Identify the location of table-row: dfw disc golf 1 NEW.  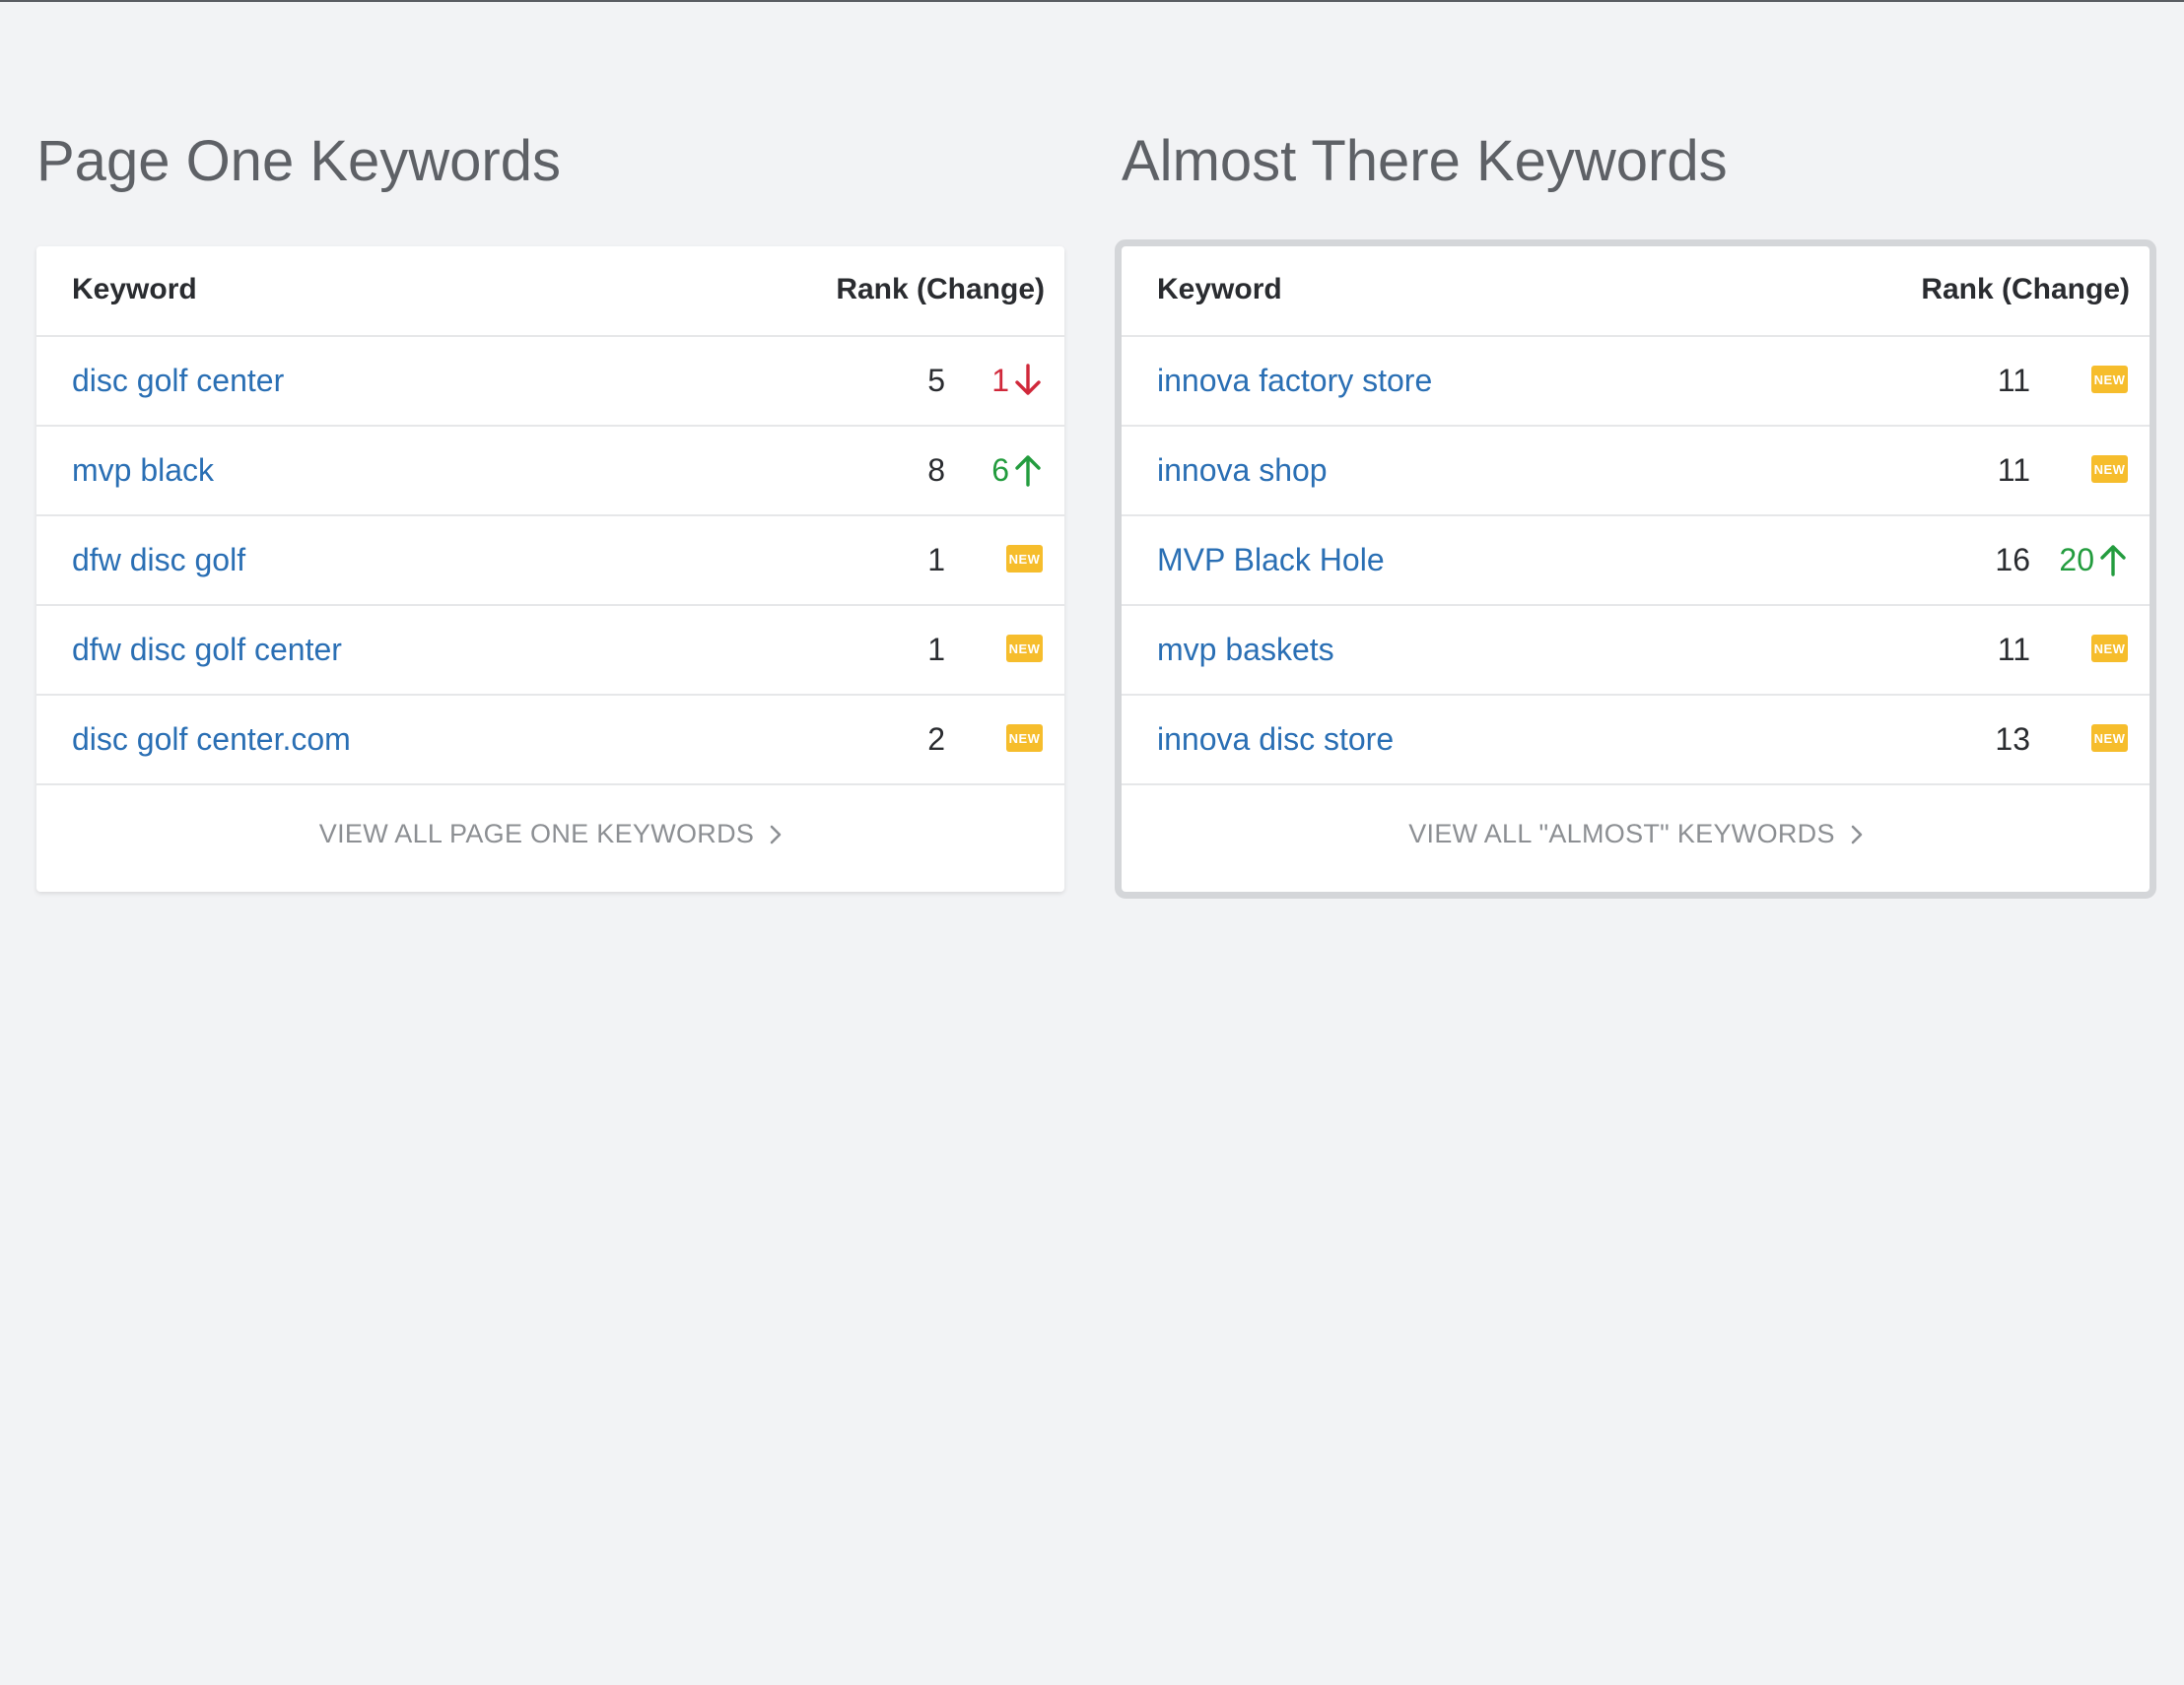
(550, 561).